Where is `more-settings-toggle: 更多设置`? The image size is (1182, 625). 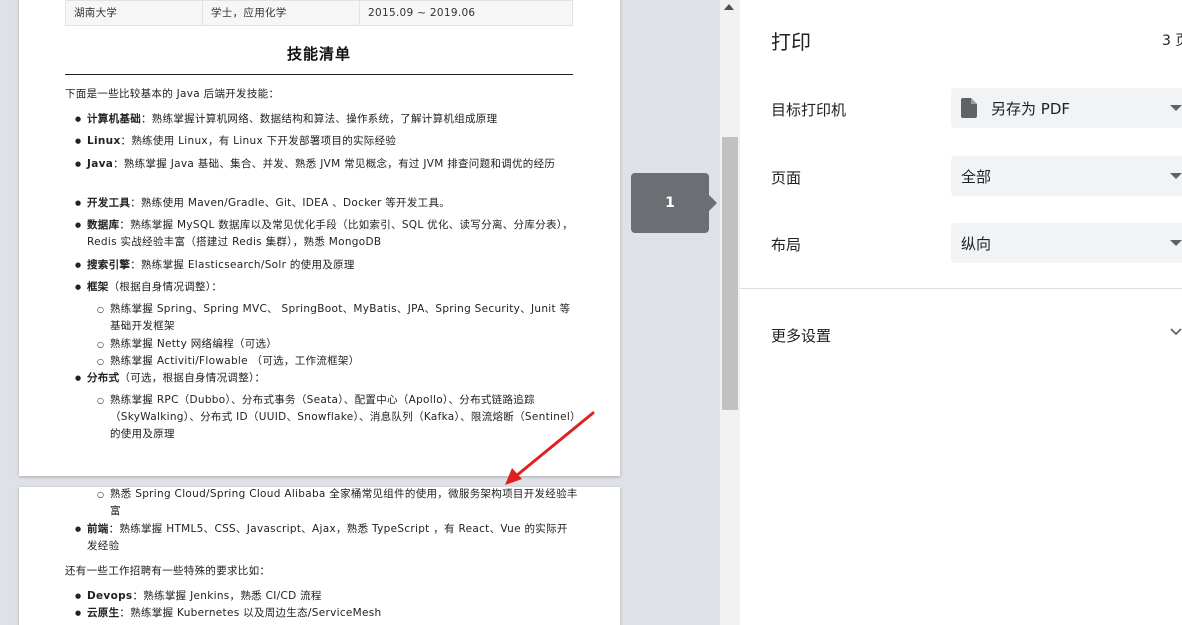
more-settings-toggle: 更多设置 is located at coordinates (801, 335).